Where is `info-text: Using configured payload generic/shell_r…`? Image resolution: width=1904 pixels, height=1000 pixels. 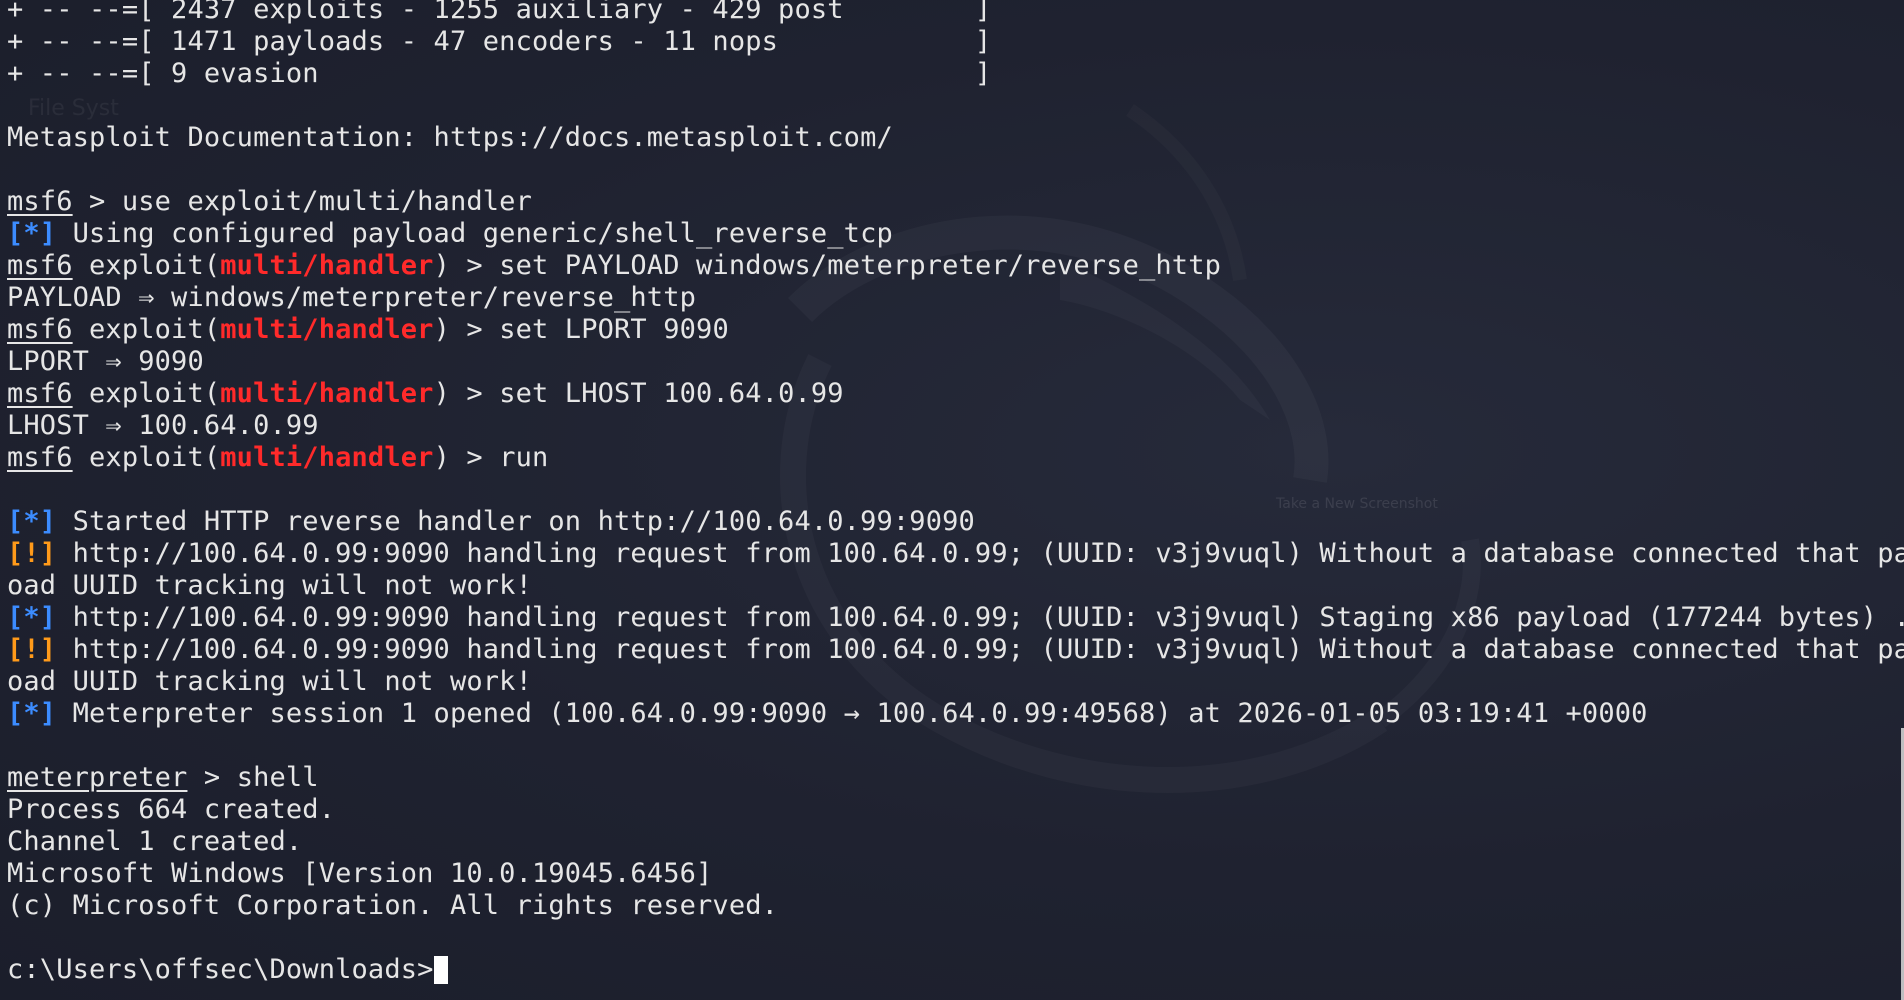
info-text: Using configured payload generic/shell_r… is located at coordinates (474, 233).